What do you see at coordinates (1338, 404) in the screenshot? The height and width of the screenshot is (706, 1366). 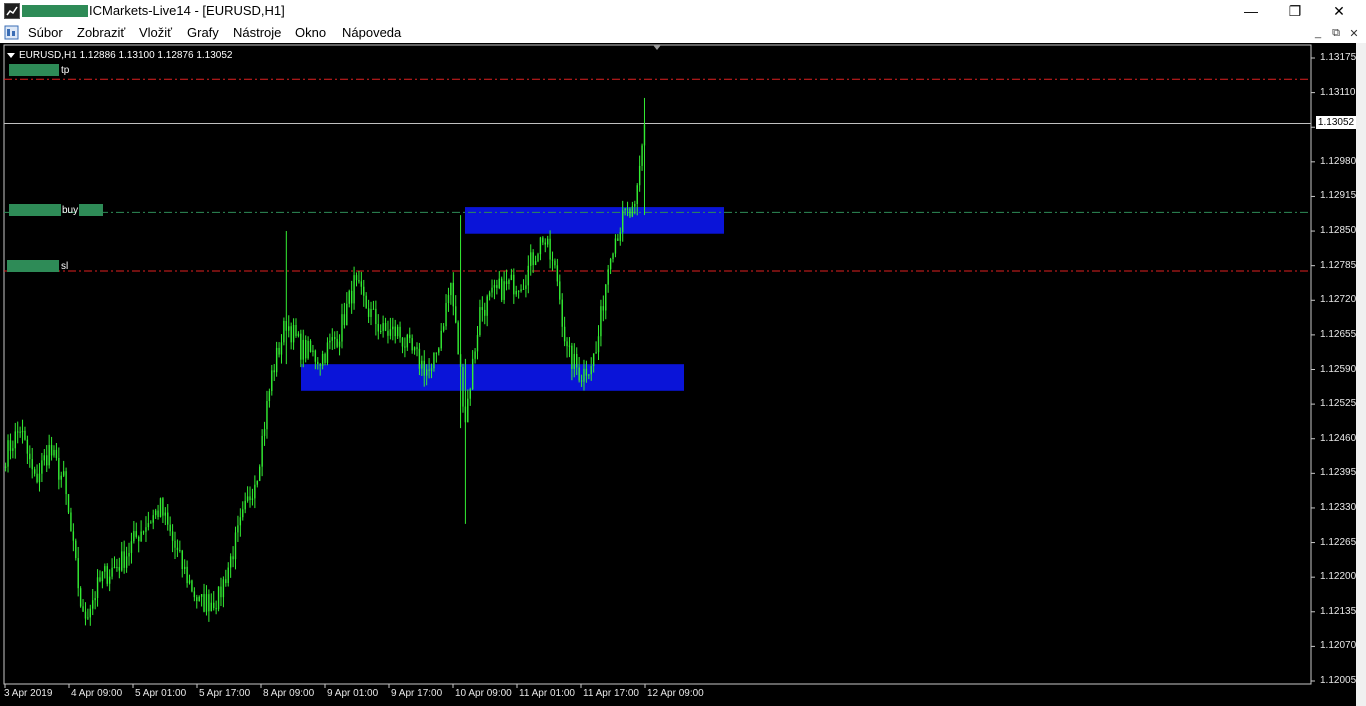 I see `price-axis-label: 1.12525` at bounding box center [1338, 404].